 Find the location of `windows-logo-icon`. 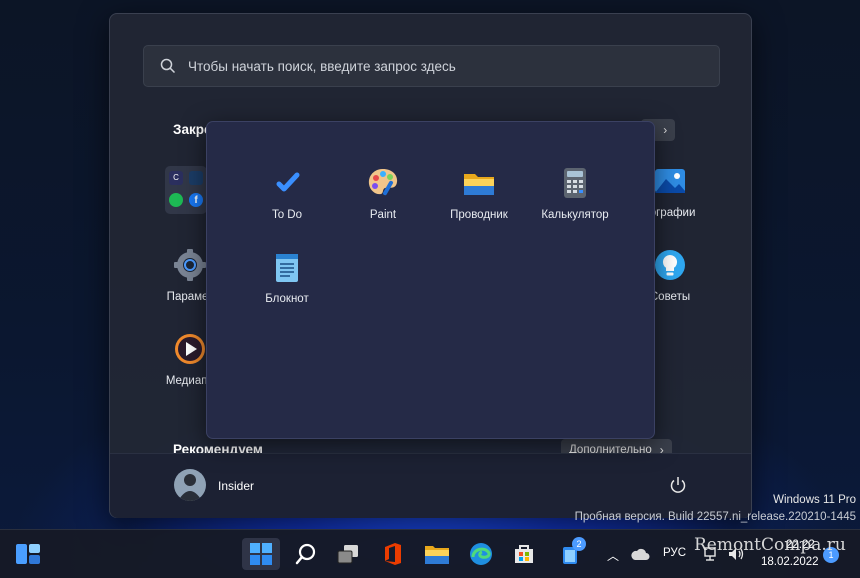

windows-logo-icon is located at coordinates (261, 554).